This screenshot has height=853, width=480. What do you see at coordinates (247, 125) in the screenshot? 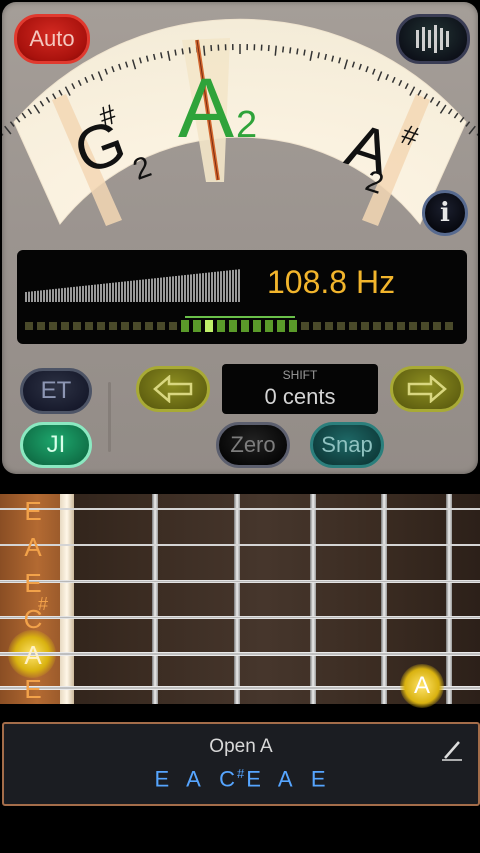
I see `center-note-octave: 2` at bounding box center [247, 125].